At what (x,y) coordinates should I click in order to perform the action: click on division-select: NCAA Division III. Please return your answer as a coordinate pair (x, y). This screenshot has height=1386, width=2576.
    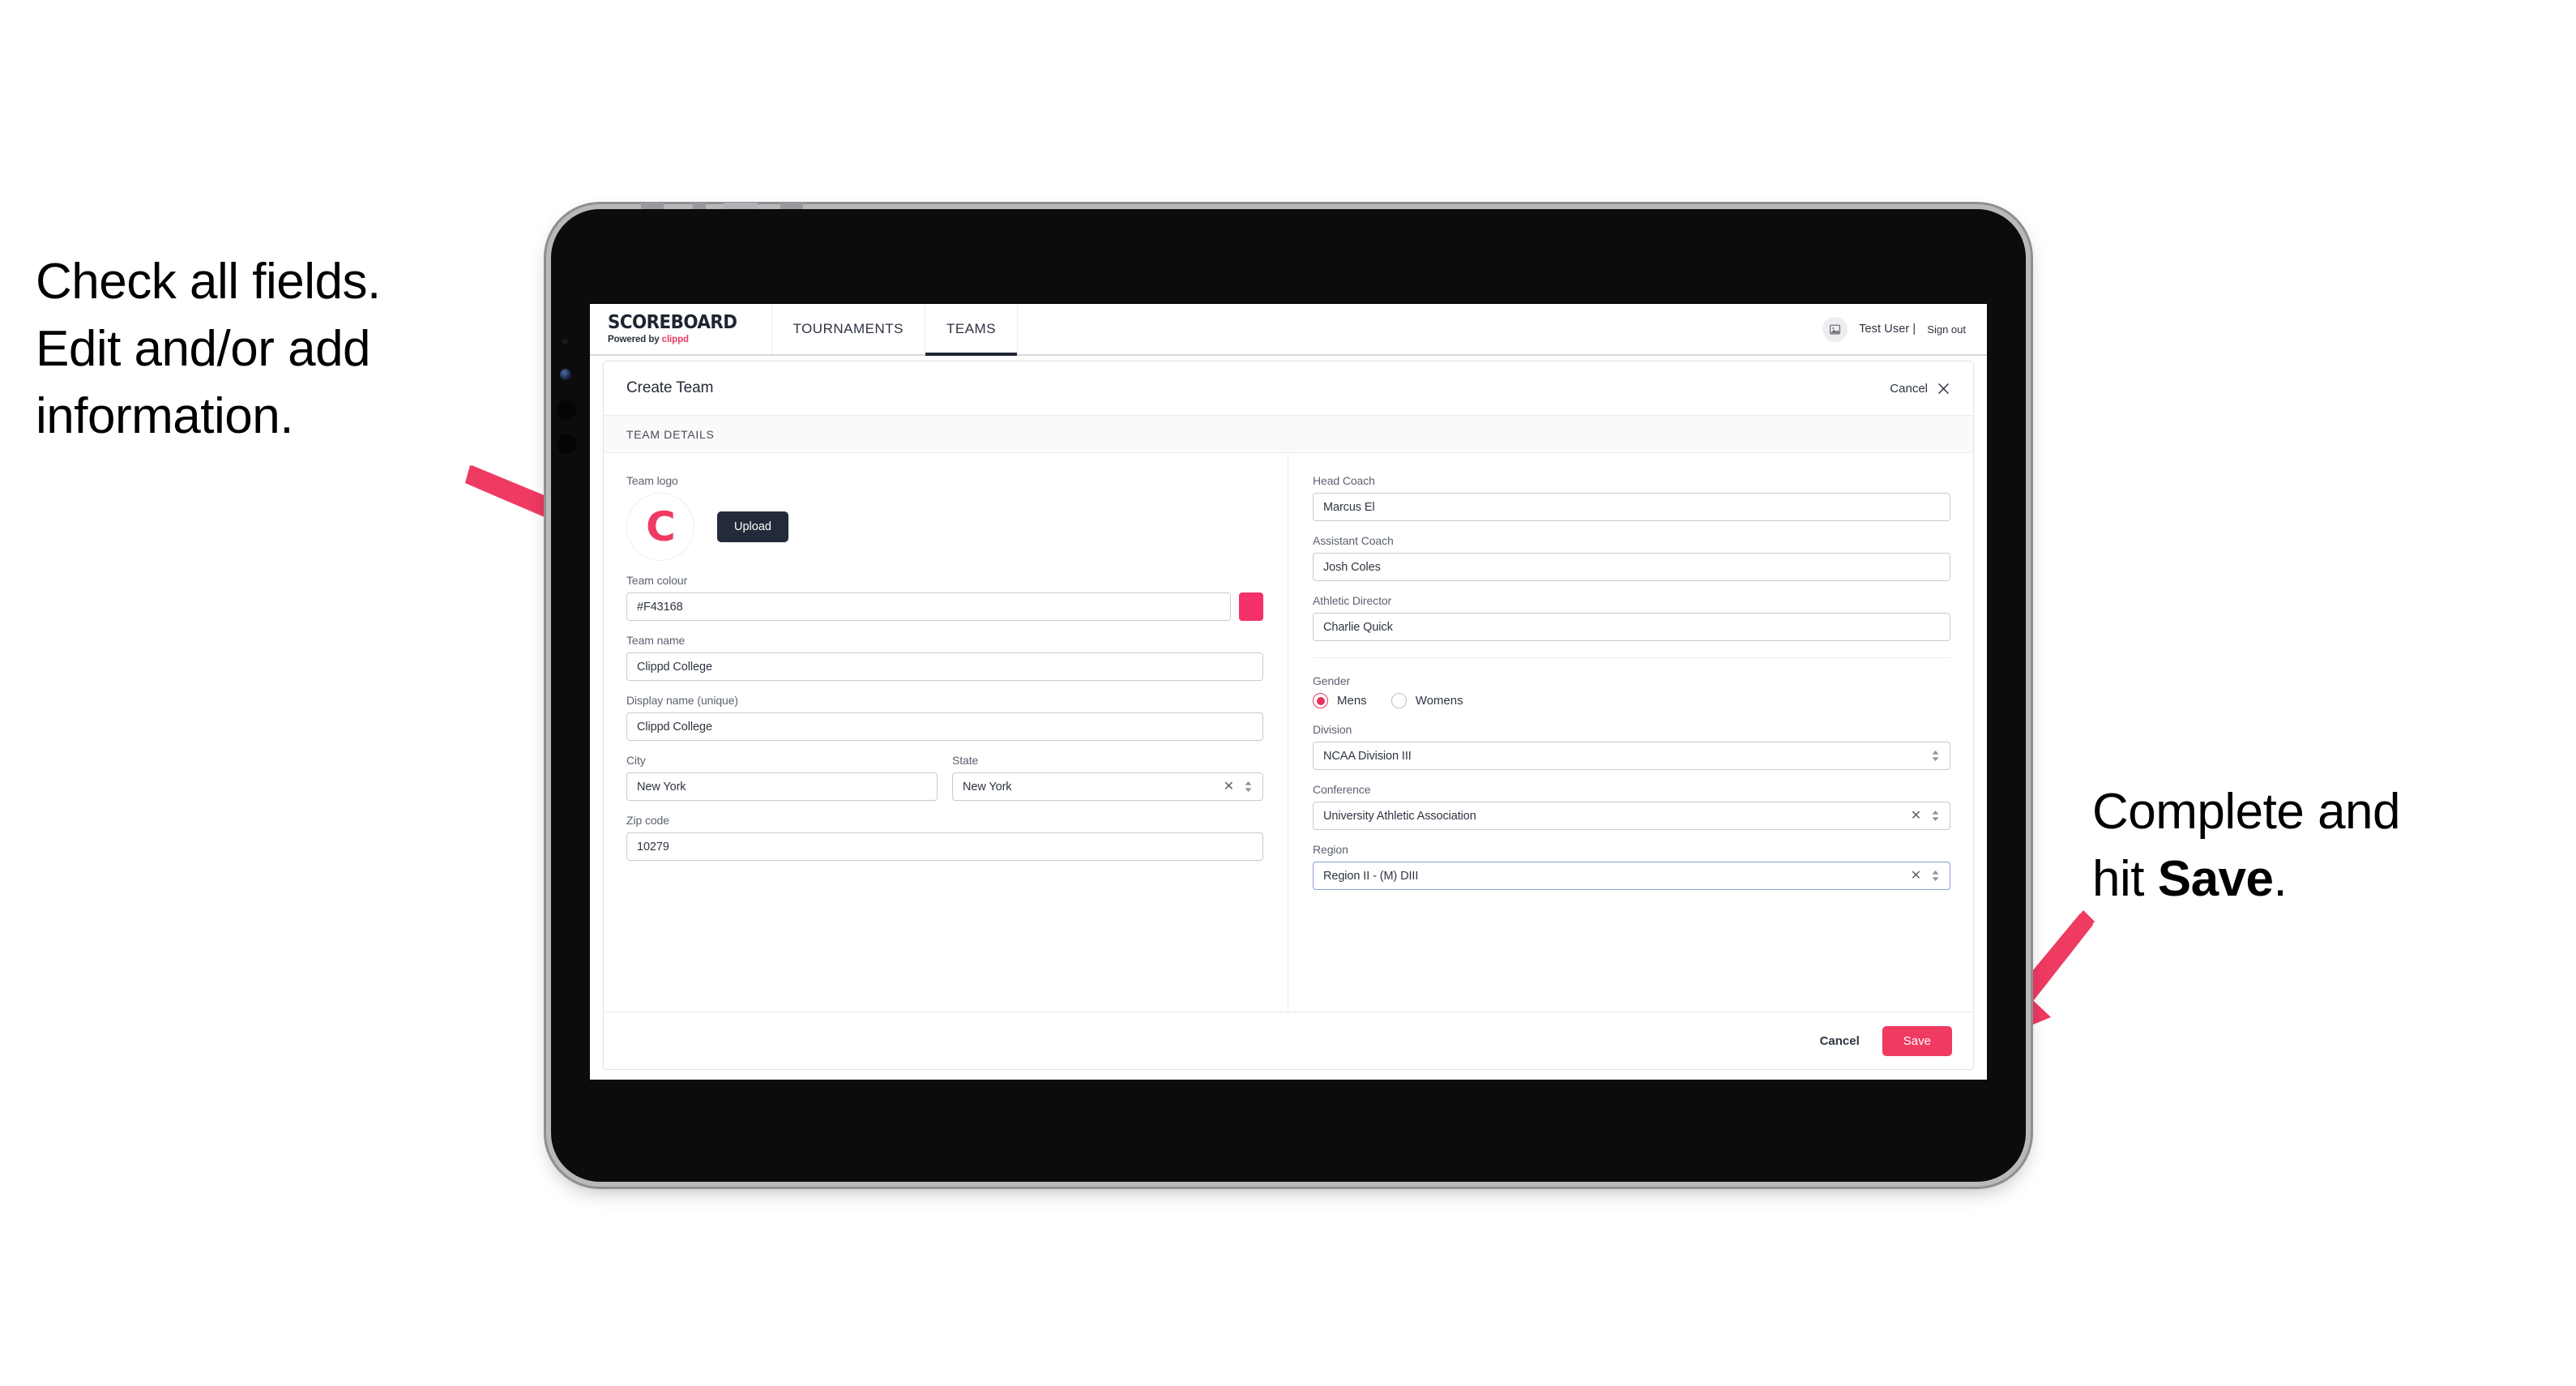
    Looking at the image, I should click on (1631, 756).